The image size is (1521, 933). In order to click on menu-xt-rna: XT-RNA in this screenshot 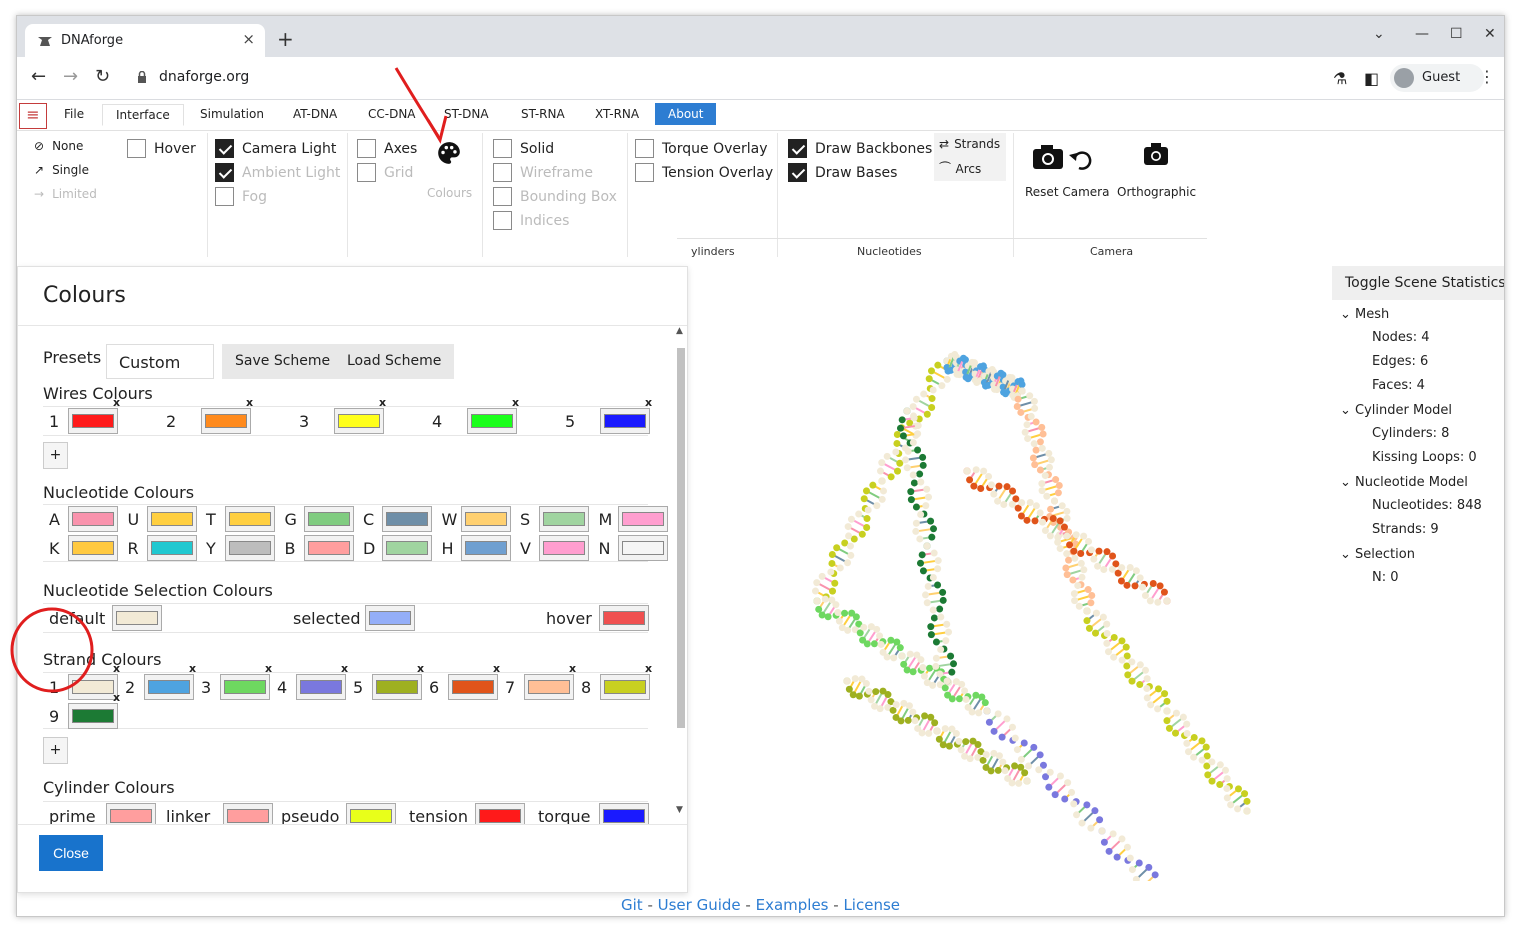, I will do `click(617, 114)`.